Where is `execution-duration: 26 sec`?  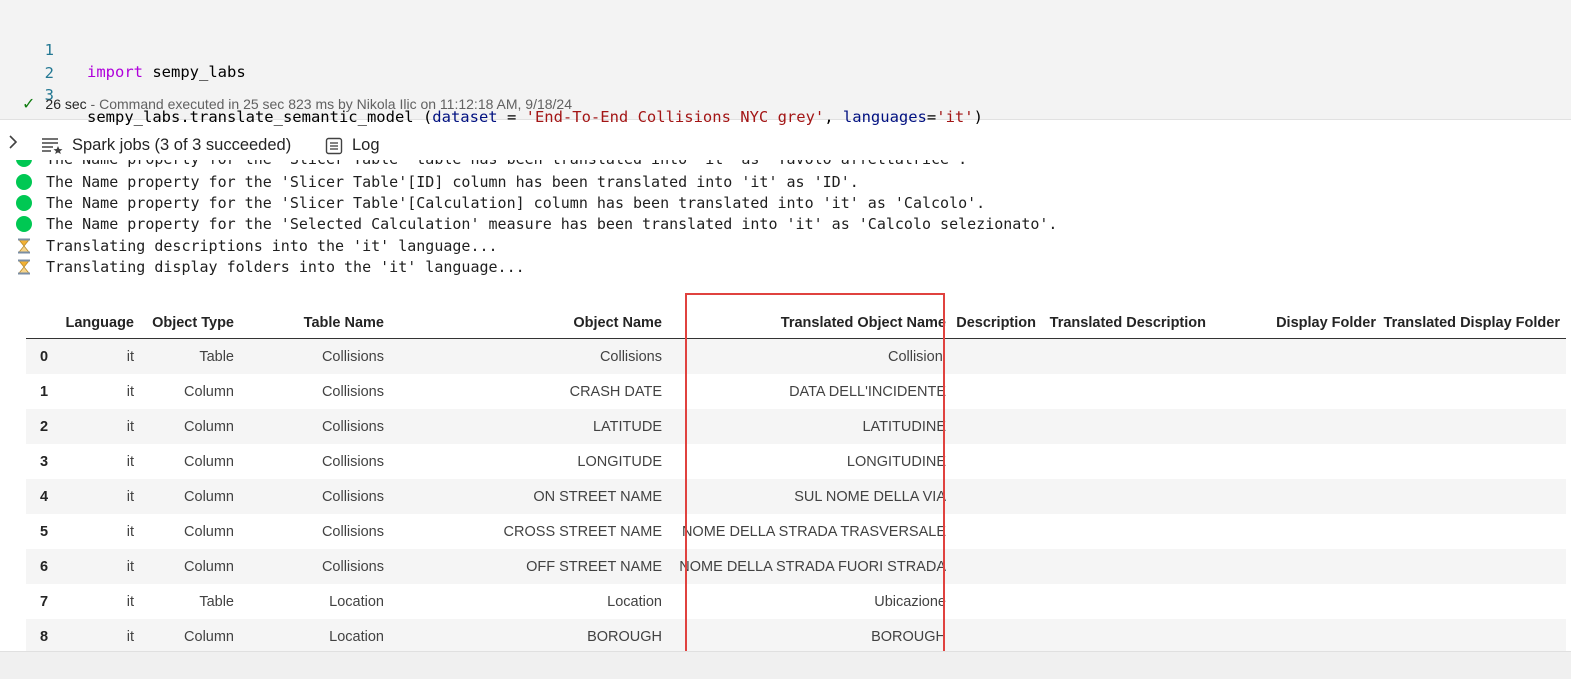
execution-duration: 26 sec is located at coordinates (66, 104).